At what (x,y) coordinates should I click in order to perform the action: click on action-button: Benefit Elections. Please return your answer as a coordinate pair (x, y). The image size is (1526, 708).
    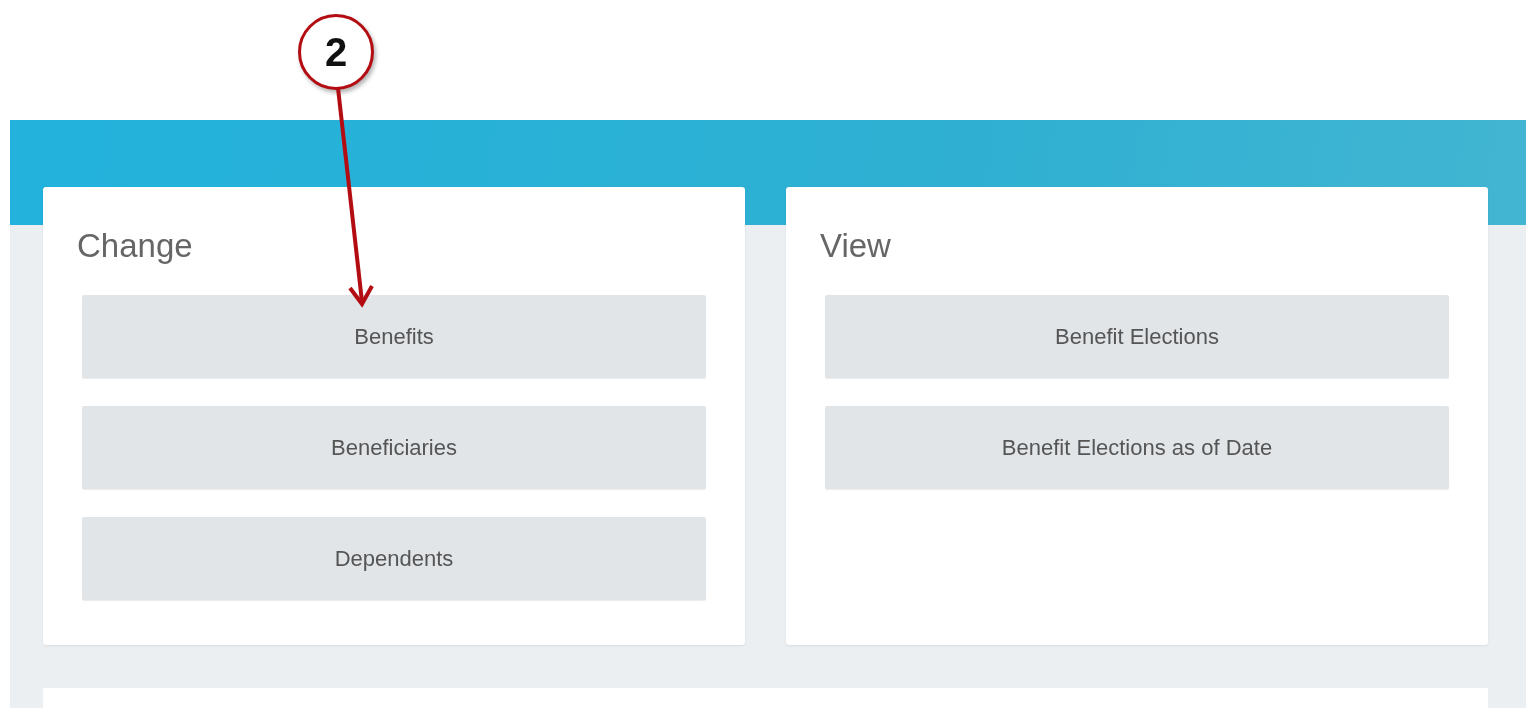
    Looking at the image, I should click on (1137, 336).